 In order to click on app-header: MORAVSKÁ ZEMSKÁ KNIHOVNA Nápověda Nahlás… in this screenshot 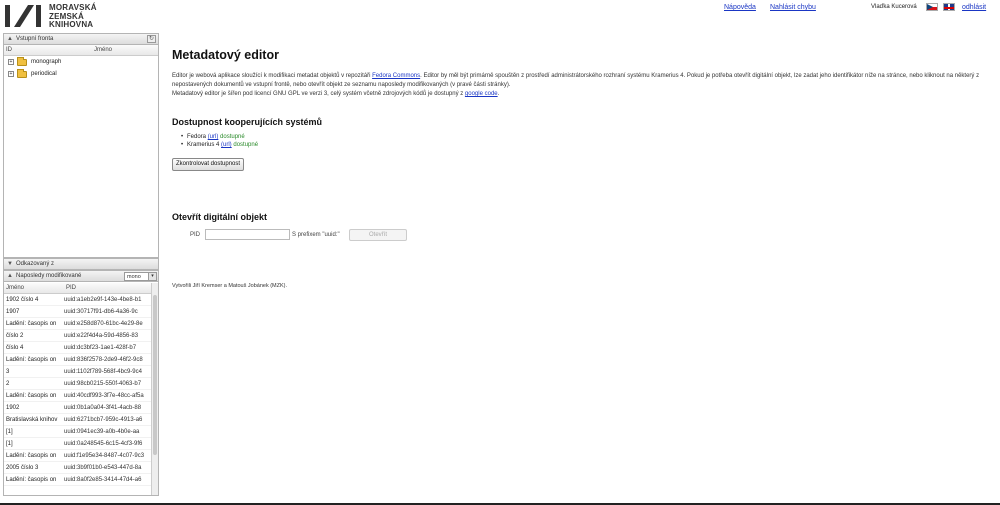, I will do `click(500, 16)`.